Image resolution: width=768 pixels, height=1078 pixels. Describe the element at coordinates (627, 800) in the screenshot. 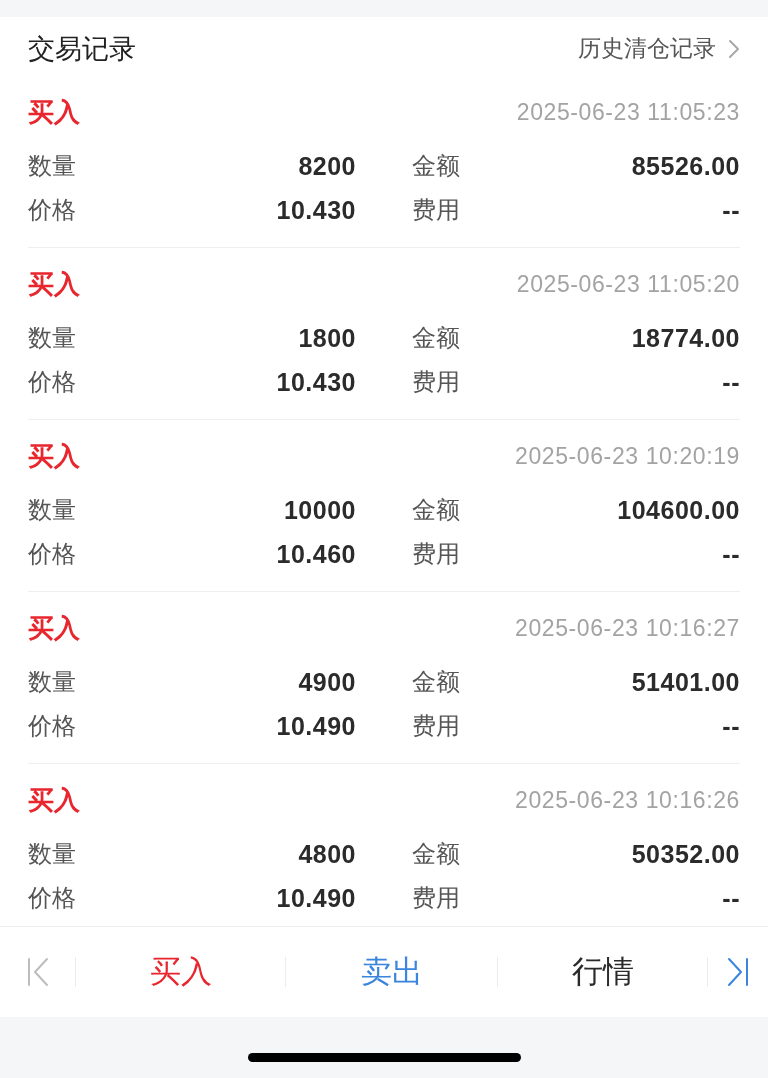

I see `trade-datetime: 2025-06-23 10:16:26` at that location.